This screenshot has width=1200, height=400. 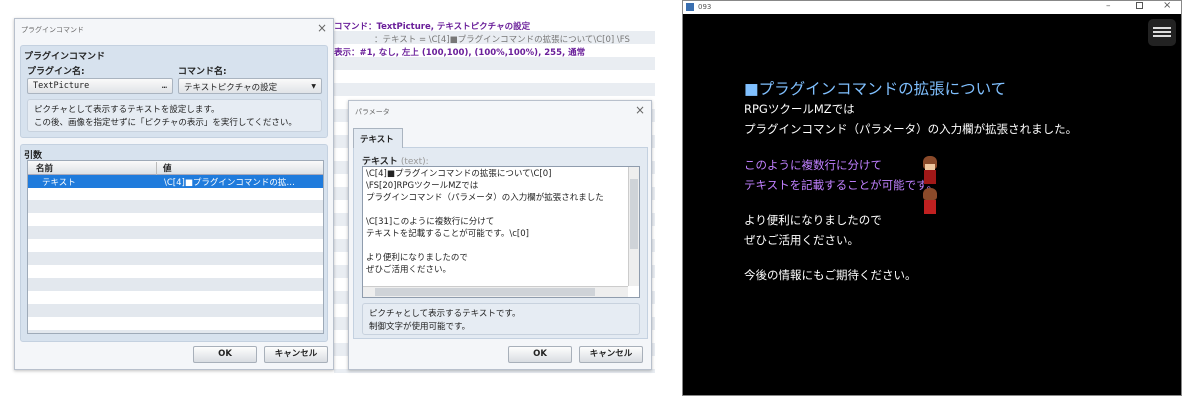 I want to click on title-bar: 093 – ×, so click(x=932, y=7).